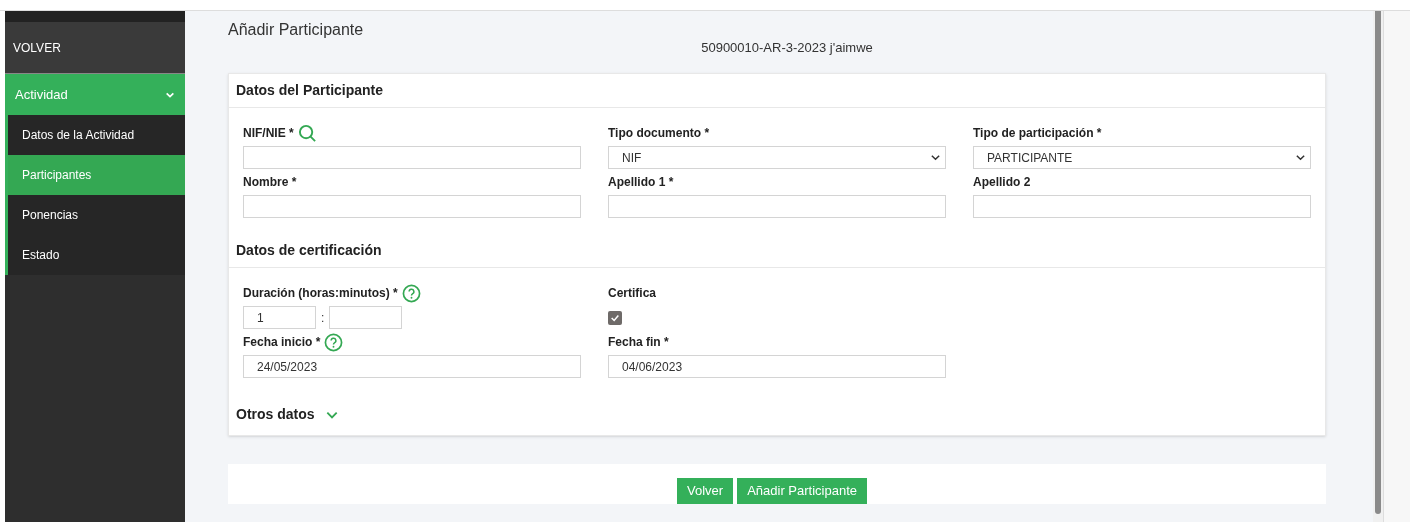  Describe the element at coordinates (641, 182) in the screenshot. I see `field-label: Apellido 1 *` at that location.